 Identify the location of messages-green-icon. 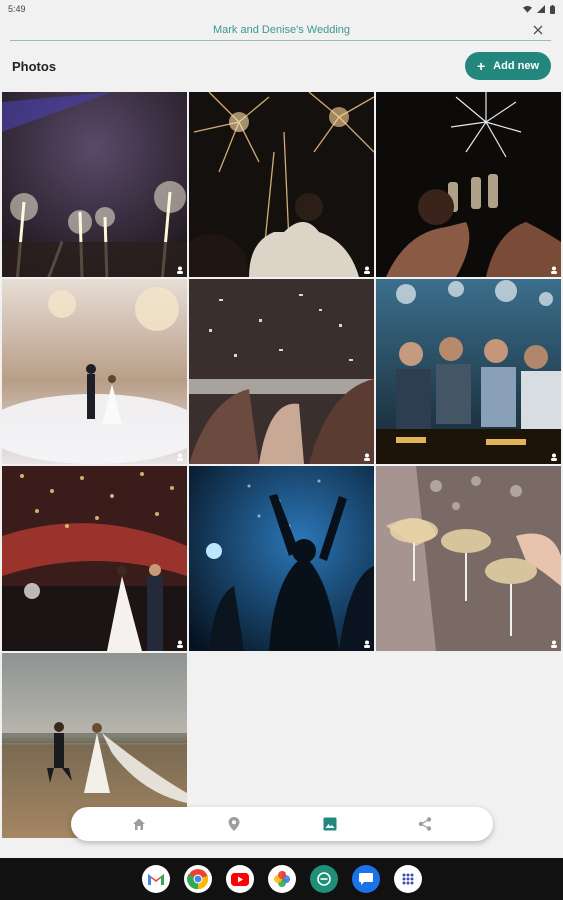
(323, 879).